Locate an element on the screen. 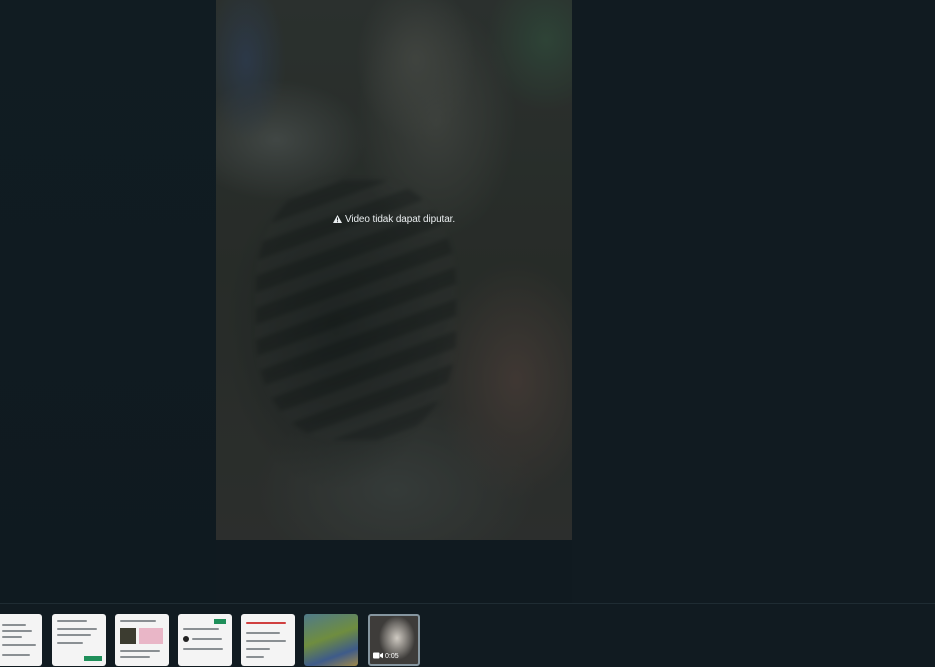 This screenshot has width=935, height=667. video-error-message: Video tidak dapat diputar. is located at coordinates (394, 220).